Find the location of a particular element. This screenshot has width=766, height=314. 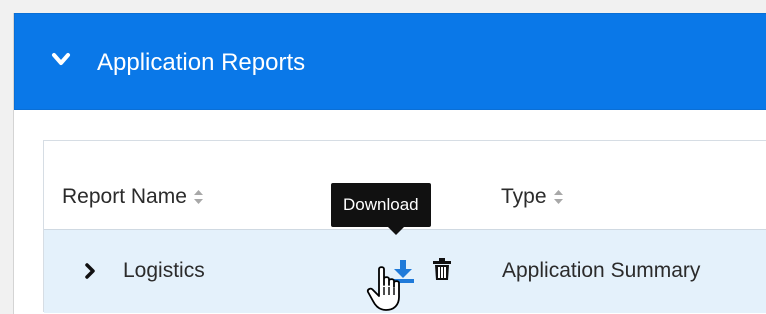

chevron-right-icon is located at coordinates (90, 271).